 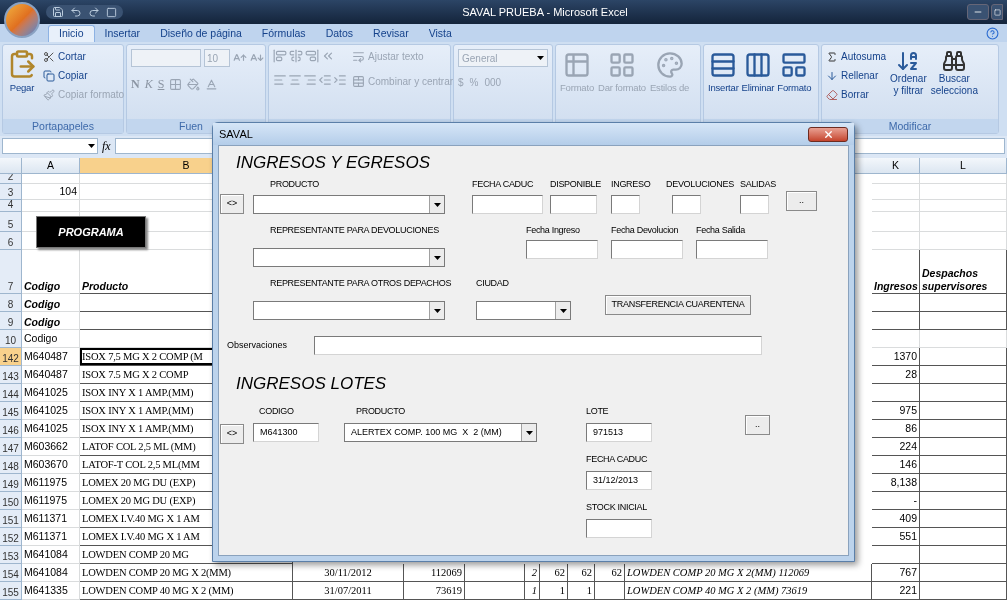 I want to click on transfer-button: TRANSFERENCIA CUARENTENA, so click(x=678, y=305).